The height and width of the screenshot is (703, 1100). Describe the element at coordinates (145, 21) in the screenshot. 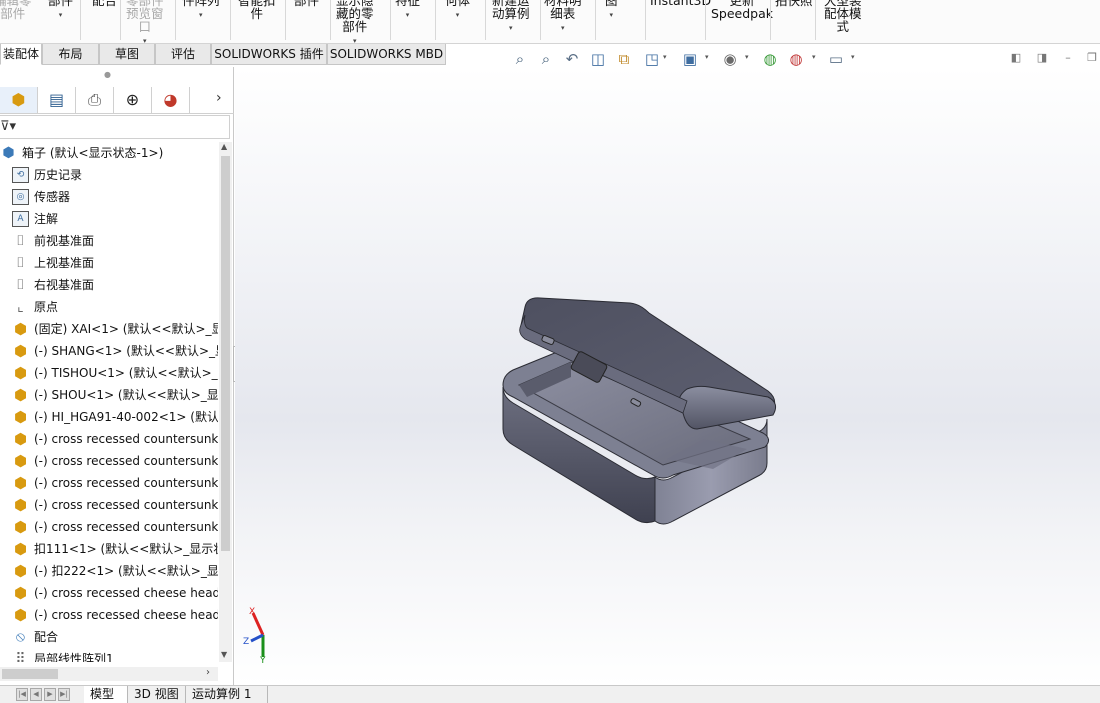

I see `ribbon-item-3: 零部件 预览窗 口 ▾` at that location.